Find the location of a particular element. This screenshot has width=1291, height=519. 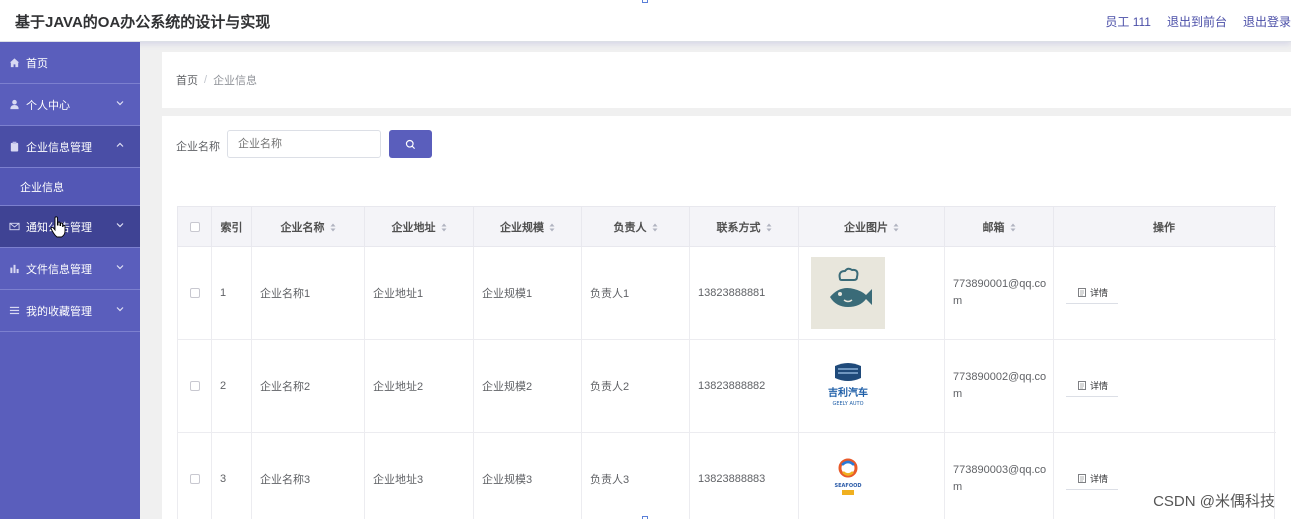

column-header-phone: 联系方式 is located at coordinates (744, 226).